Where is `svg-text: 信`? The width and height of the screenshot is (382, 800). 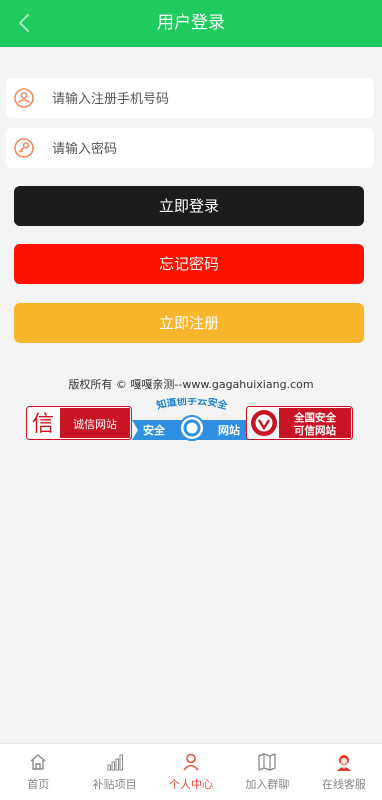 svg-text: 信 is located at coordinates (43, 424).